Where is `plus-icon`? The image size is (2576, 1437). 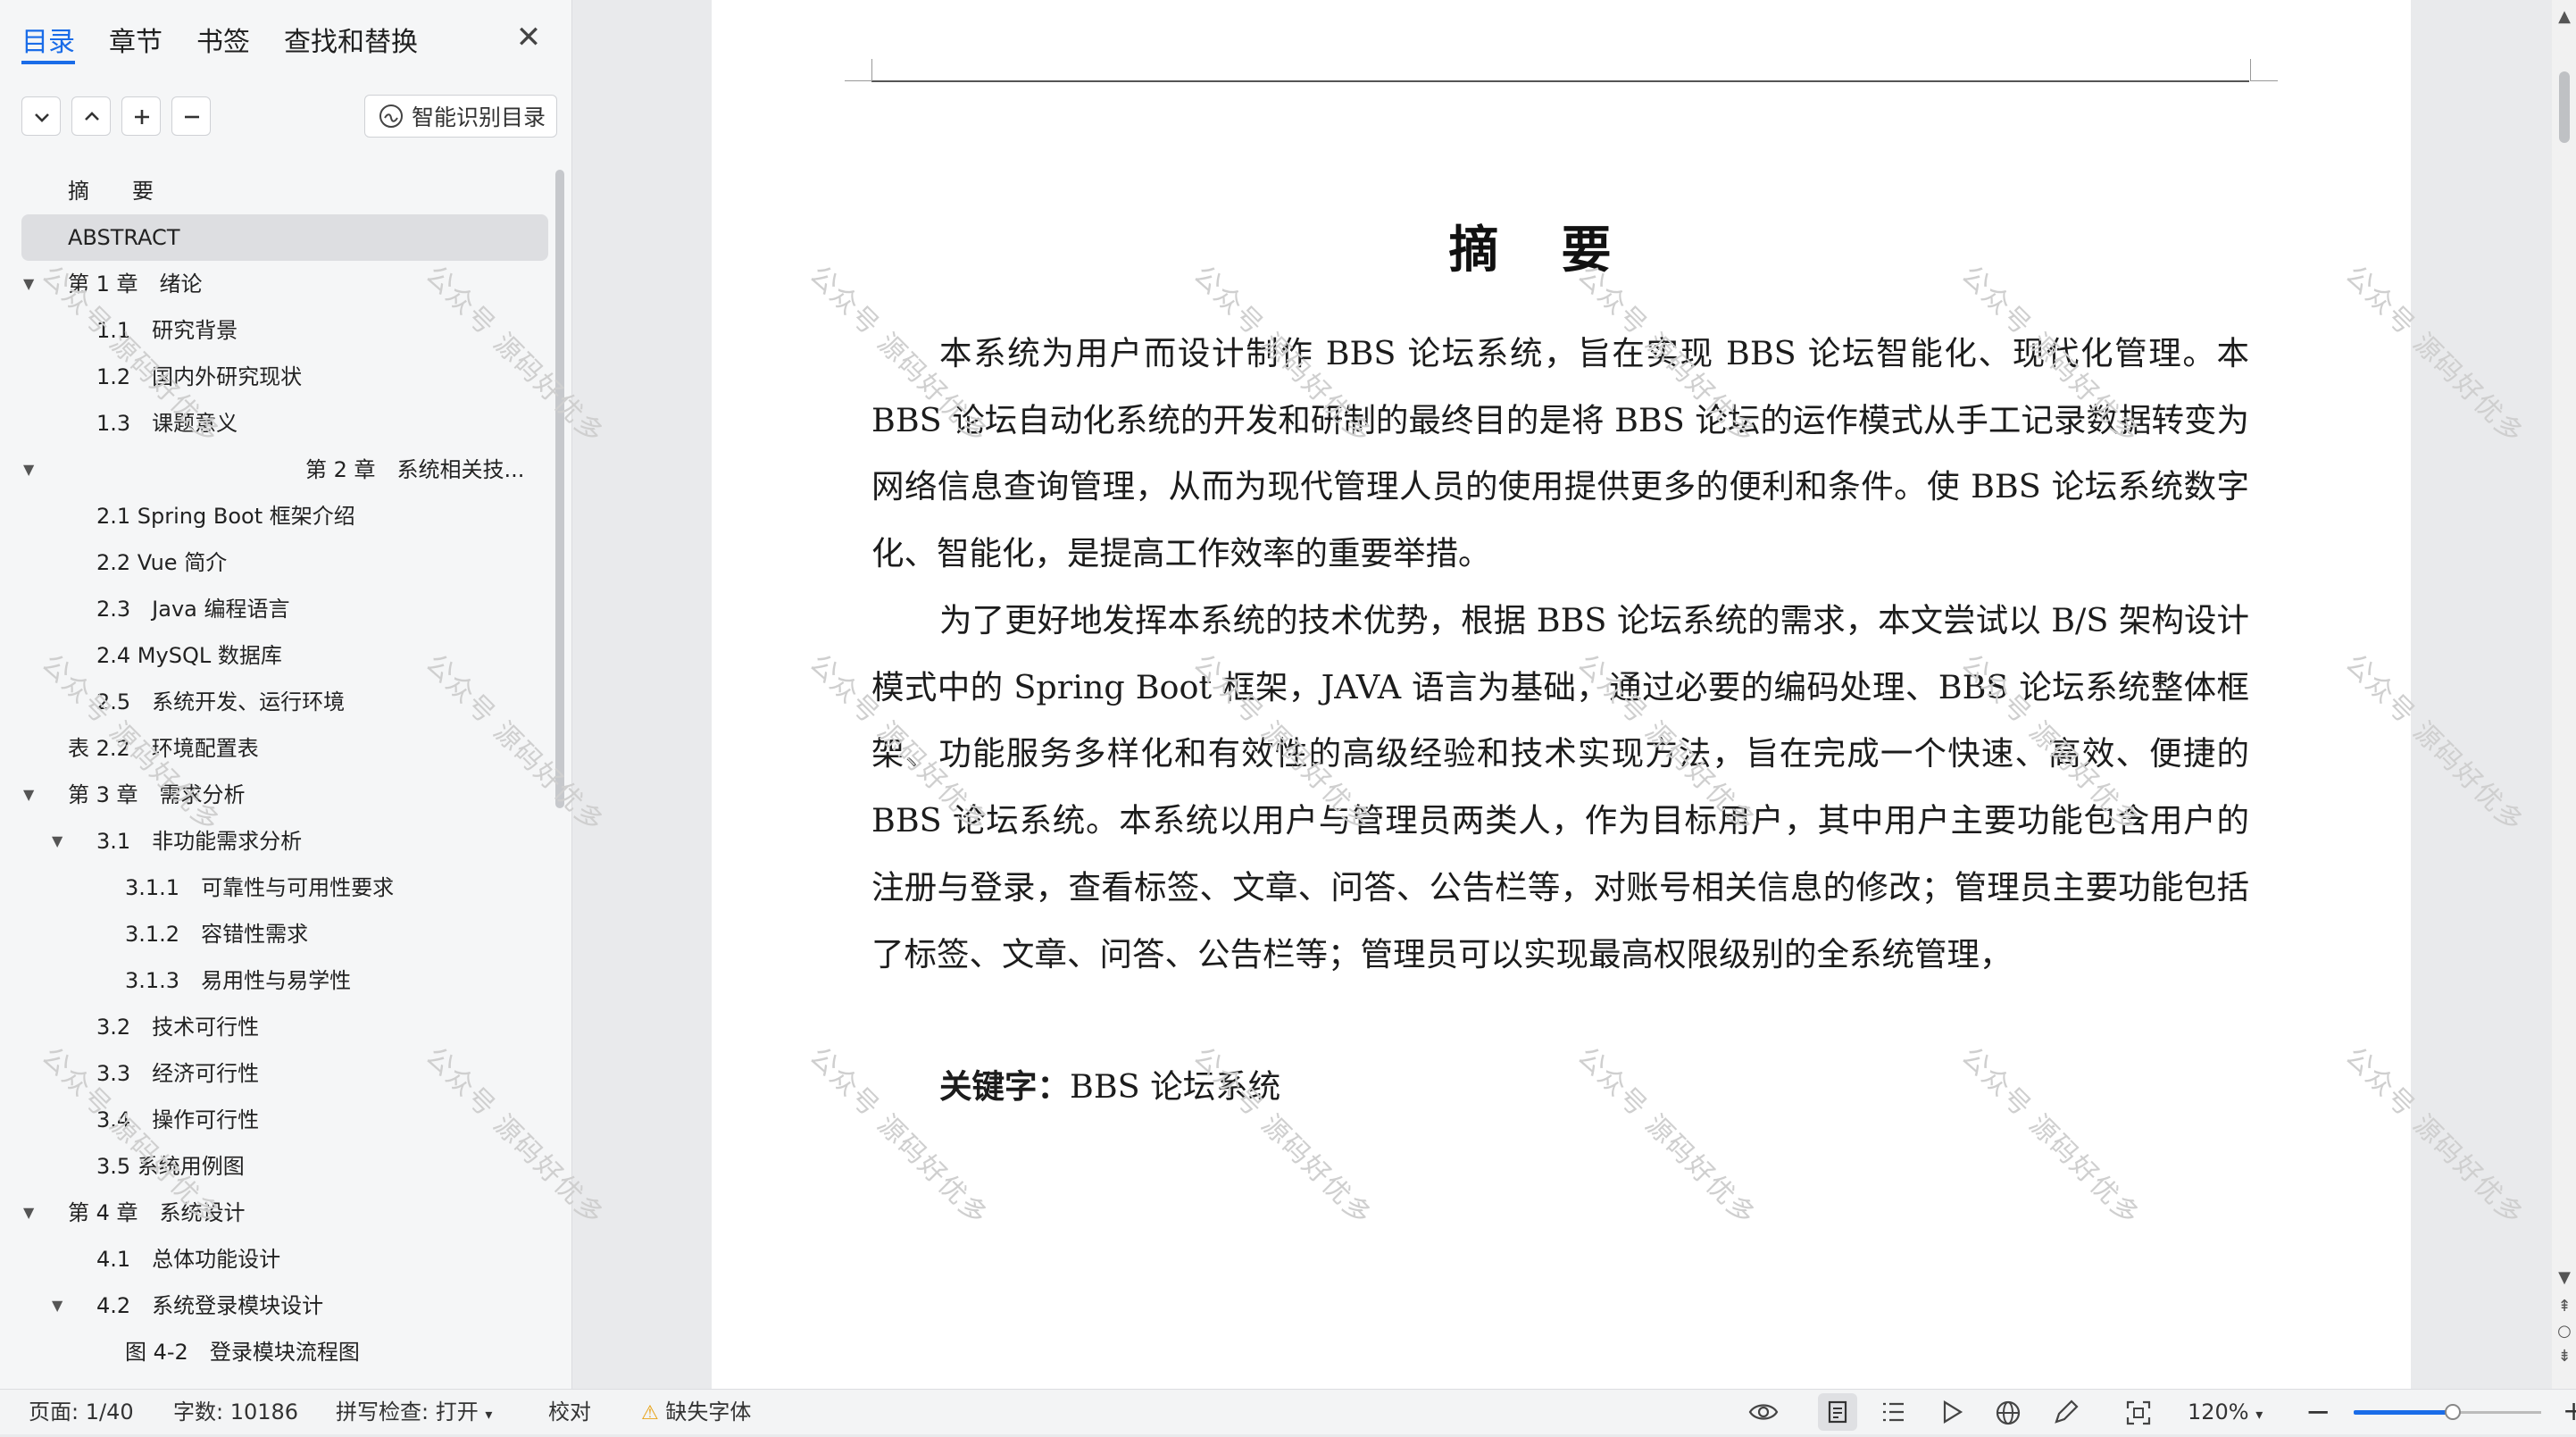 plus-icon is located at coordinates (142, 117).